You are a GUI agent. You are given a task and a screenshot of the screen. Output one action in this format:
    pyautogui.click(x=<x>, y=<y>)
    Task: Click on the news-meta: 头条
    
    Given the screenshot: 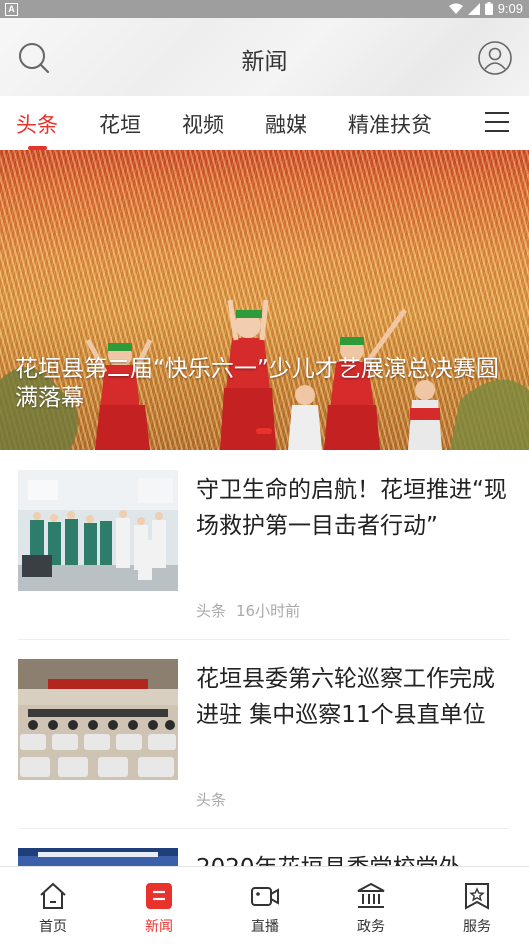 What is the action you would take?
    pyautogui.click(x=211, y=799)
    